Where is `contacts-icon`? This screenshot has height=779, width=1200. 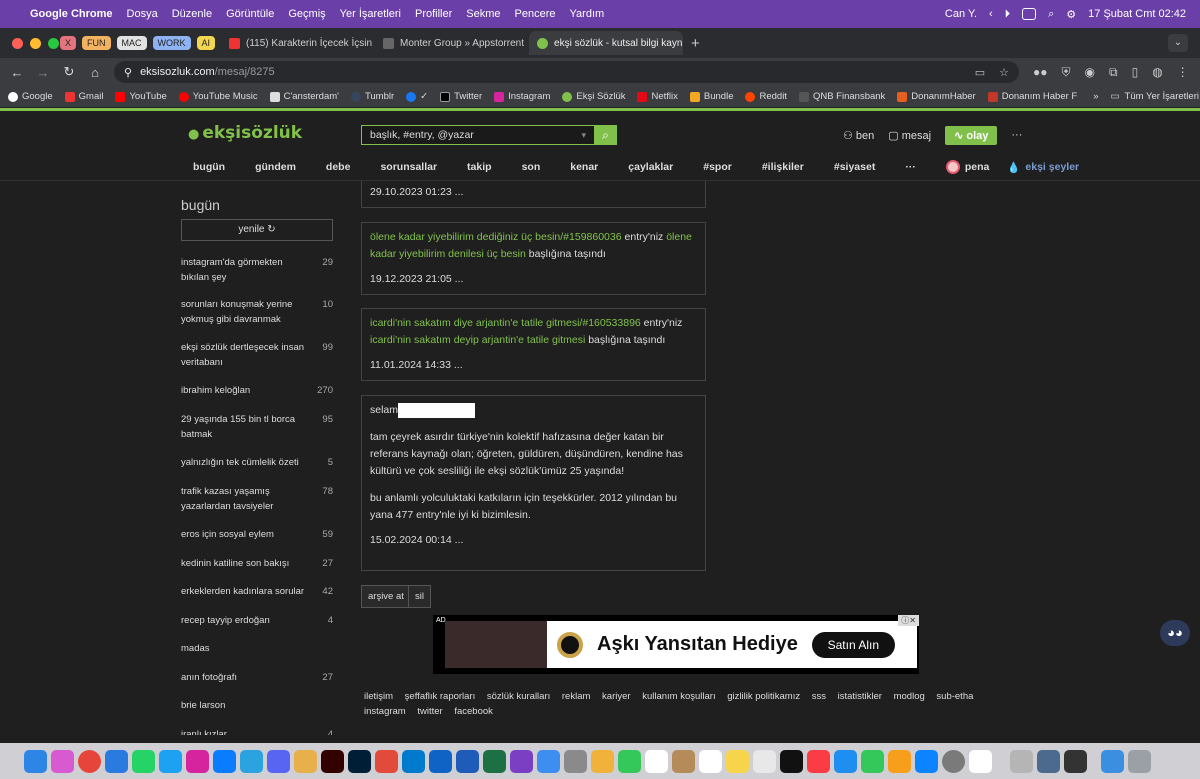
contacts-icon is located at coordinates (575, 761).